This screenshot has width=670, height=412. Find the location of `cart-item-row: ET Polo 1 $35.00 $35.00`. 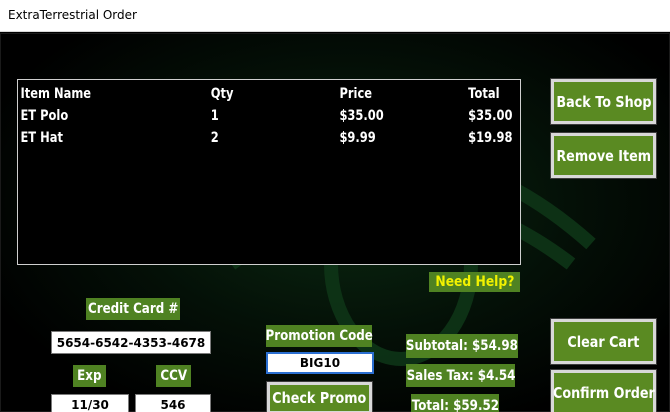

cart-item-row: ET Polo 1 $35.00 $35.00 is located at coordinates (265, 116).